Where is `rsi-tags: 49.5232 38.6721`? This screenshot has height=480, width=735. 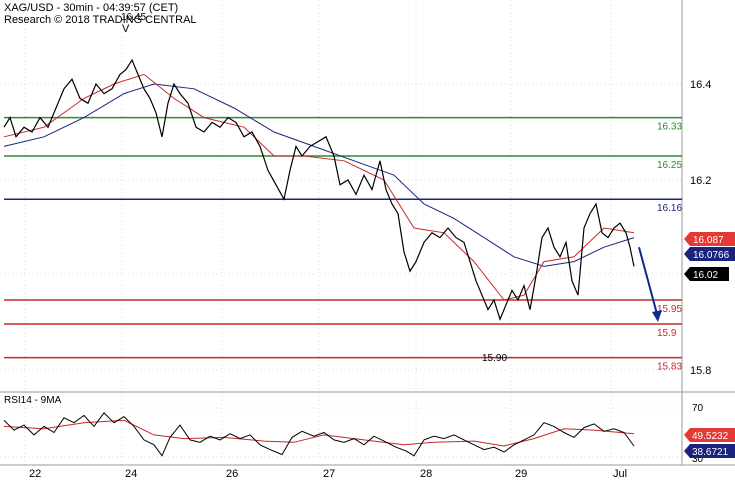
rsi-tags: 49.5232 38.6721 is located at coordinates (709, 443).